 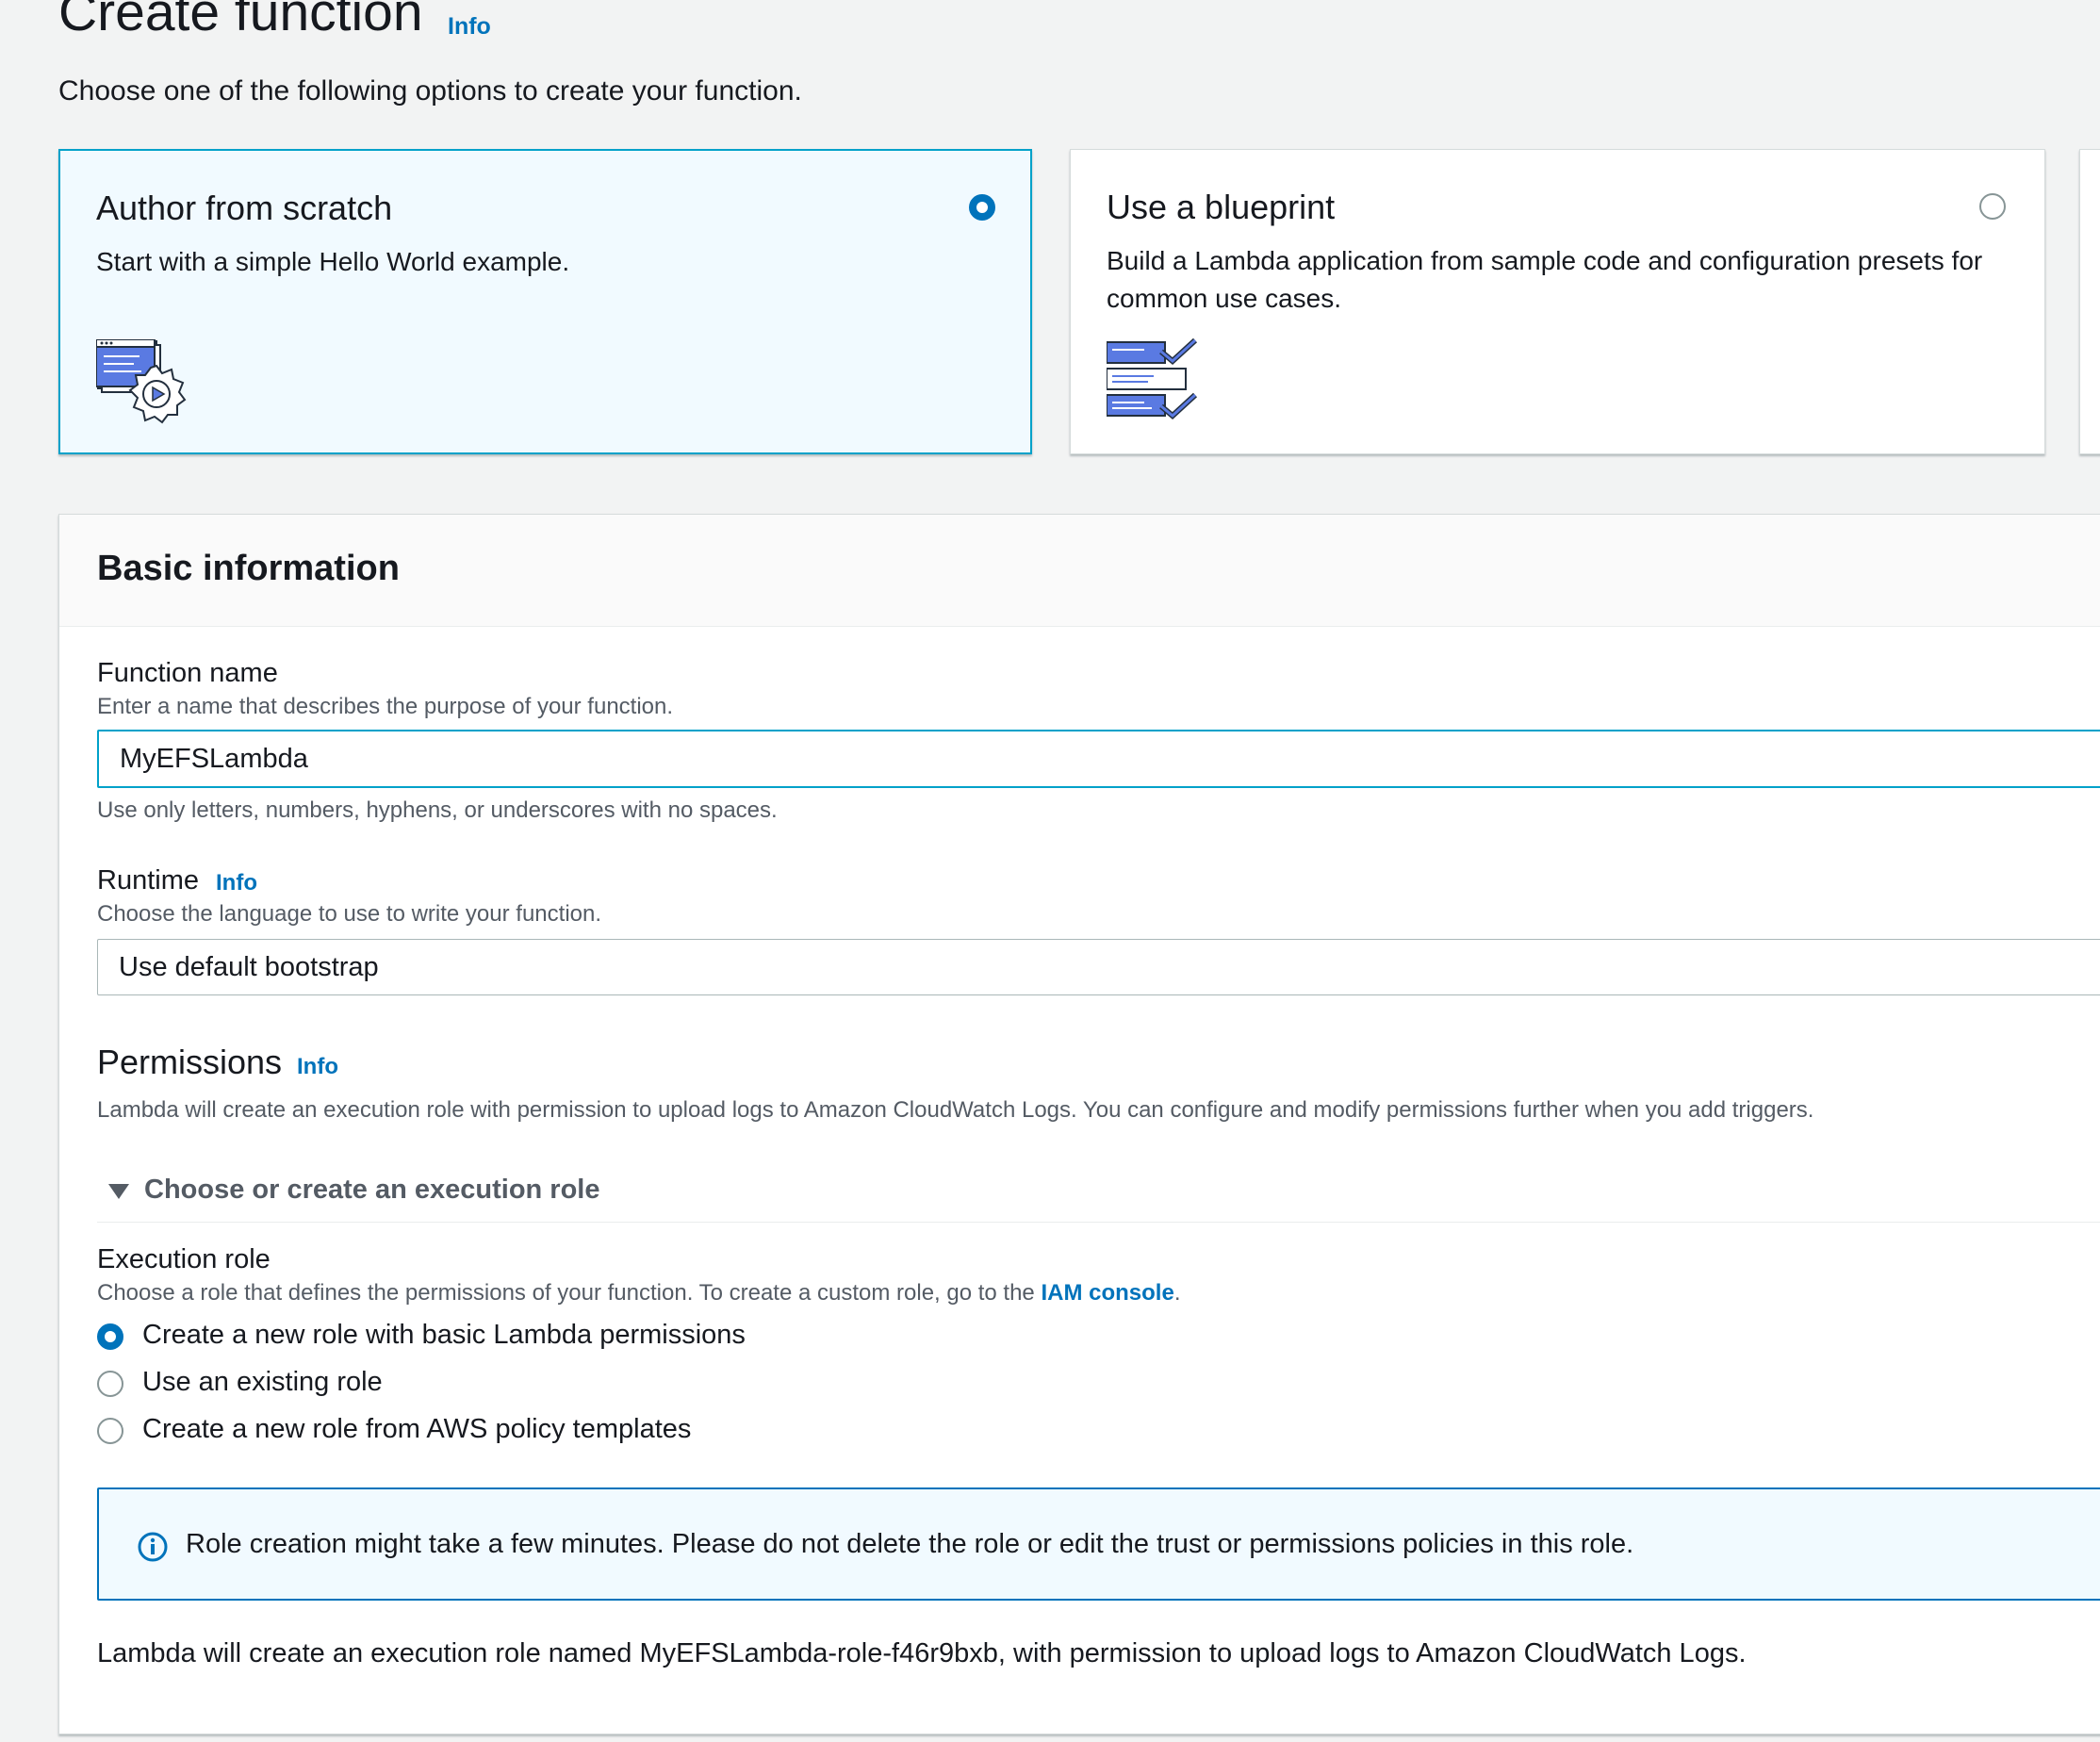 What do you see at coordinates (118, 1191) in the screenshot?
I see `caret-down-icon` at bounding box center [118, 1191].